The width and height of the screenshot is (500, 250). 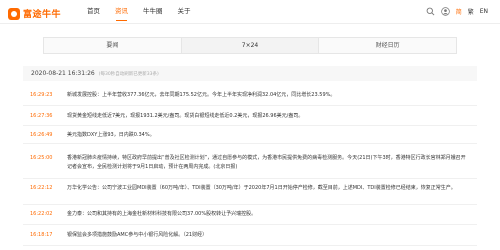 I want to click on tab-headlines: 要闻, so click(x=112, y=45).